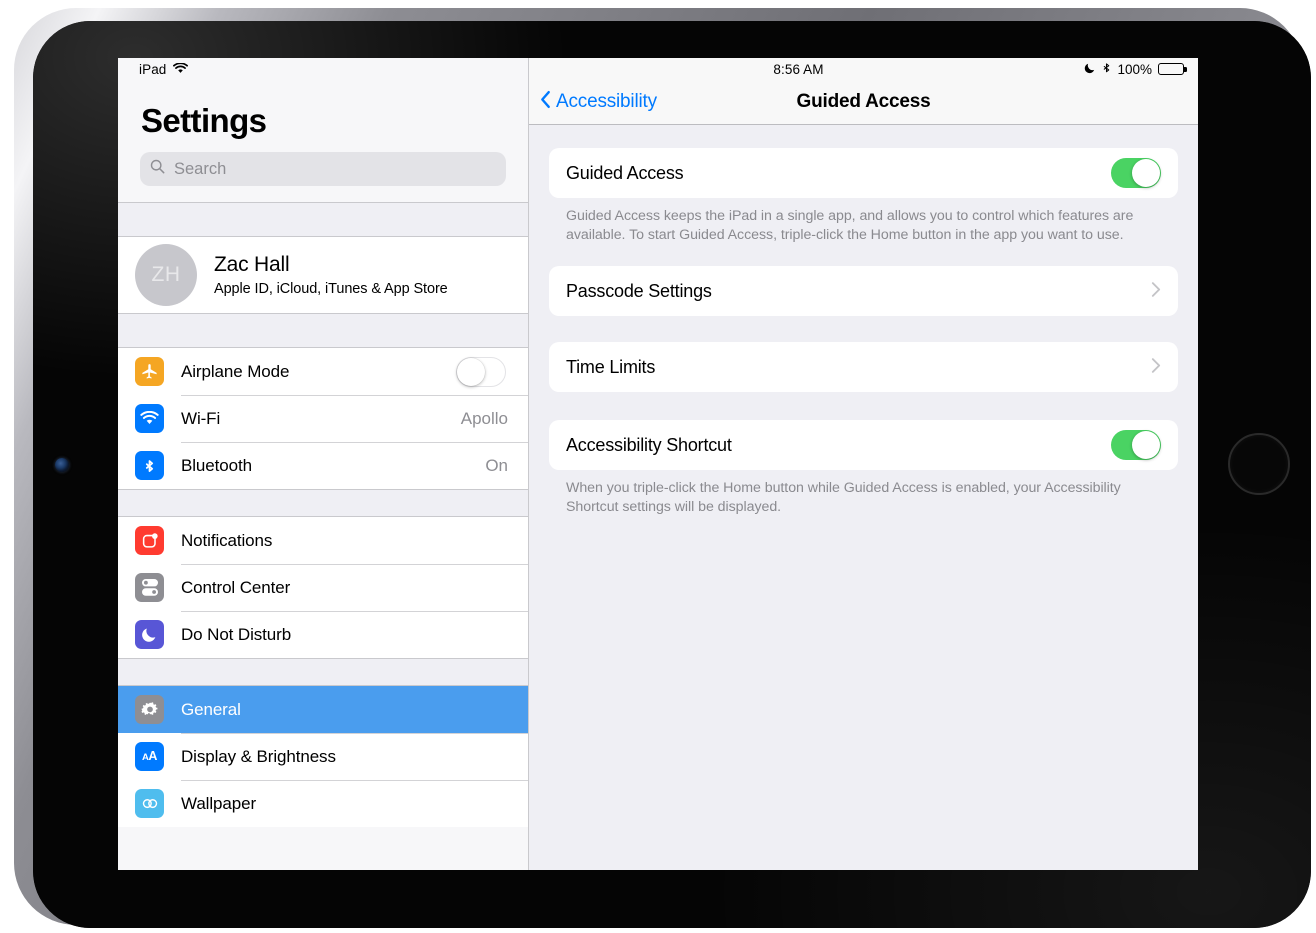 This screenshot has width=1316, height=933. I want to click on passcode-settings-card: Passcode Settings, so click(863, 291).